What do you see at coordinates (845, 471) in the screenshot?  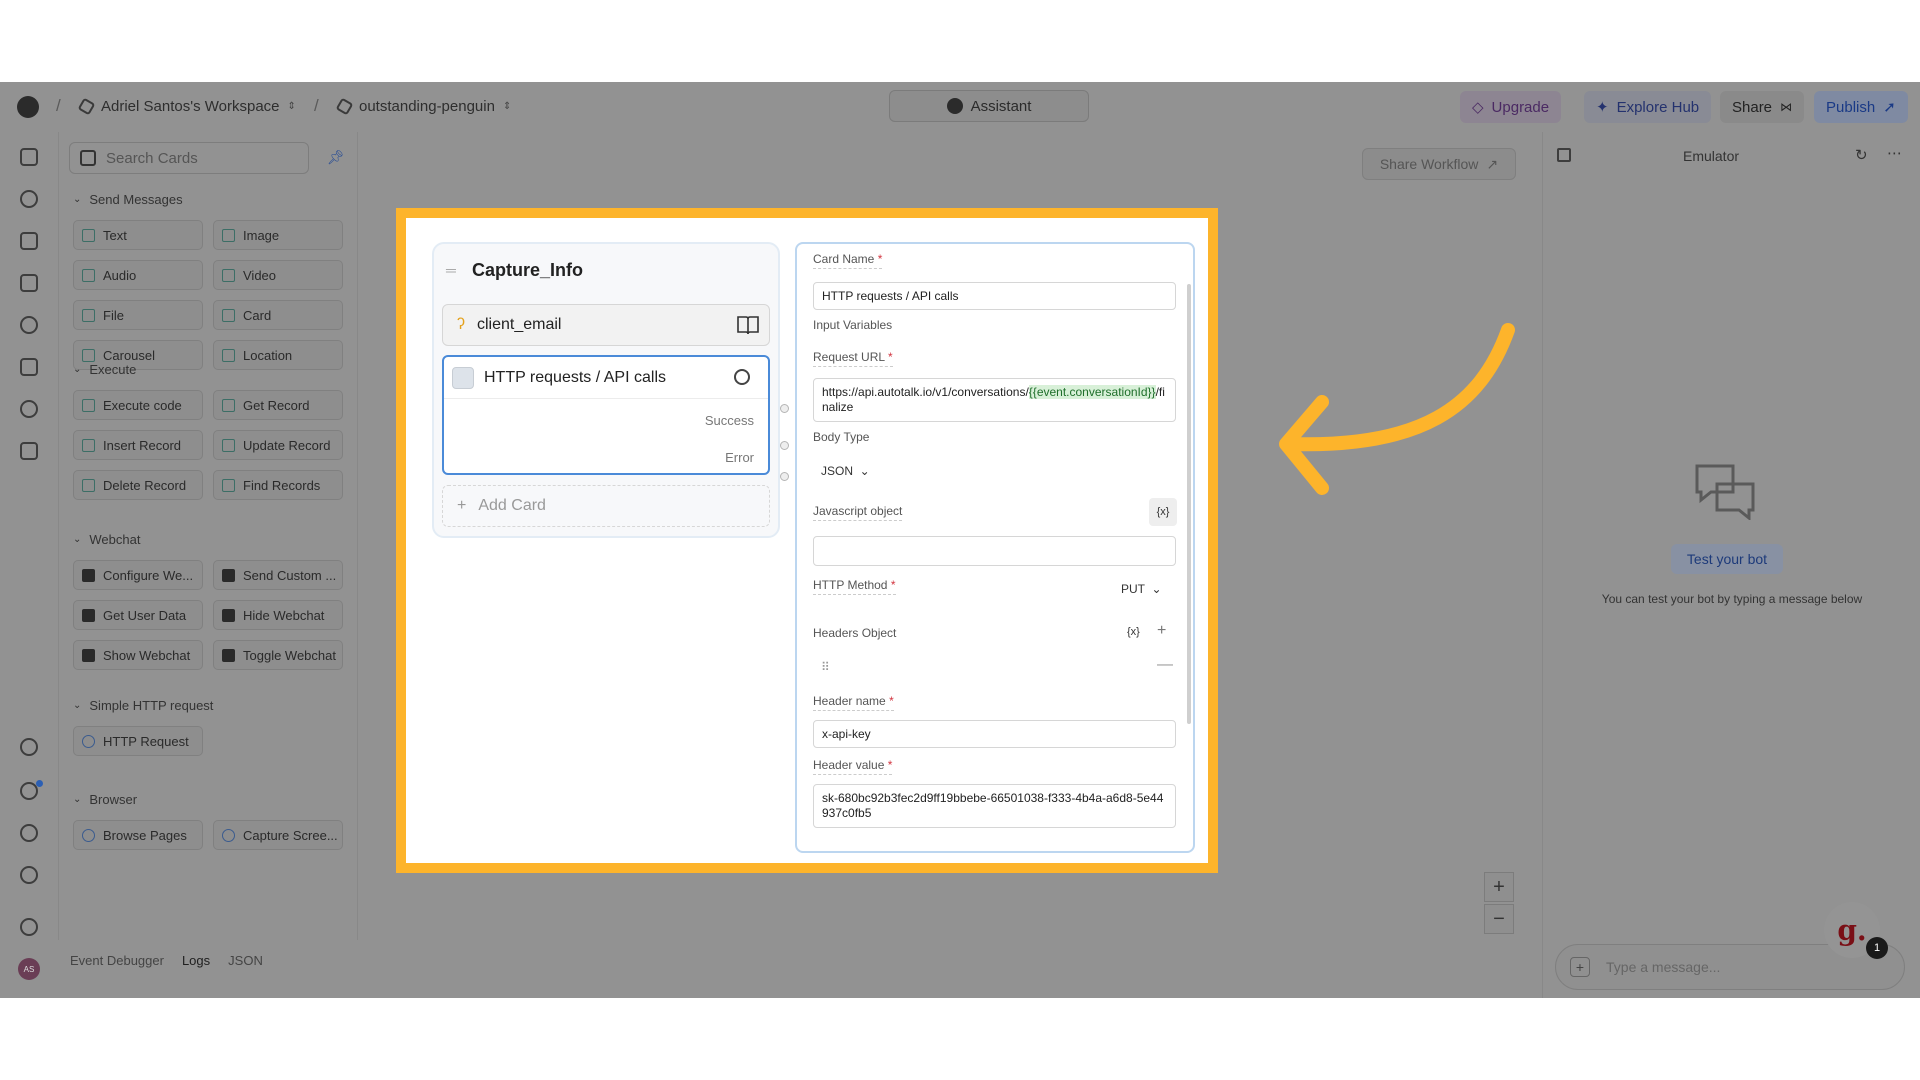 I see `body-type-select: JSON ⌄` at bounding box center [845, 471].